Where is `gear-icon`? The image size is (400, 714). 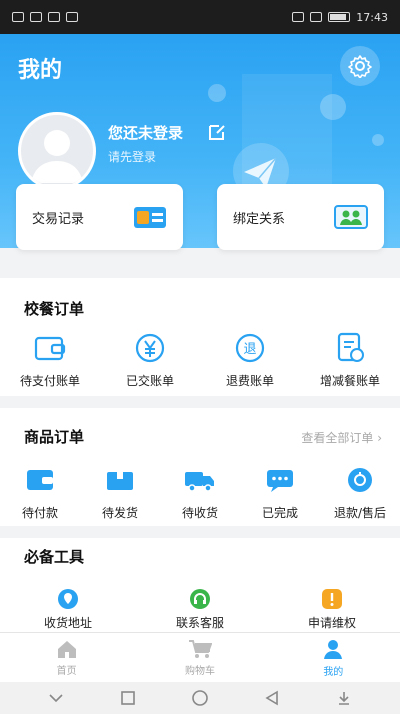
gear-icon is located at coordinates (360, 66).